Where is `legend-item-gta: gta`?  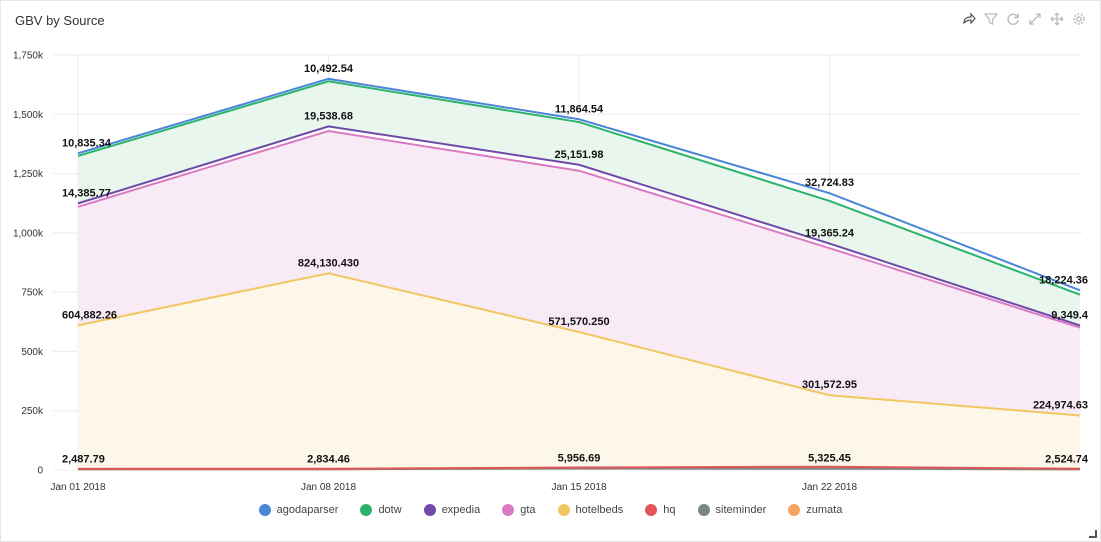
legend-item-gta: gta is located at coordinates (519, 510).